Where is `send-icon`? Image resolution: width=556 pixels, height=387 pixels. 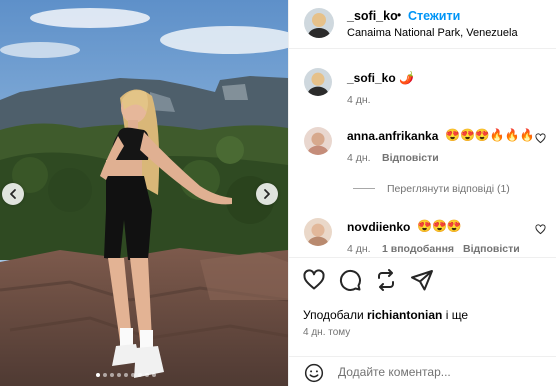 send-icon is located at coordinates (422, 280).